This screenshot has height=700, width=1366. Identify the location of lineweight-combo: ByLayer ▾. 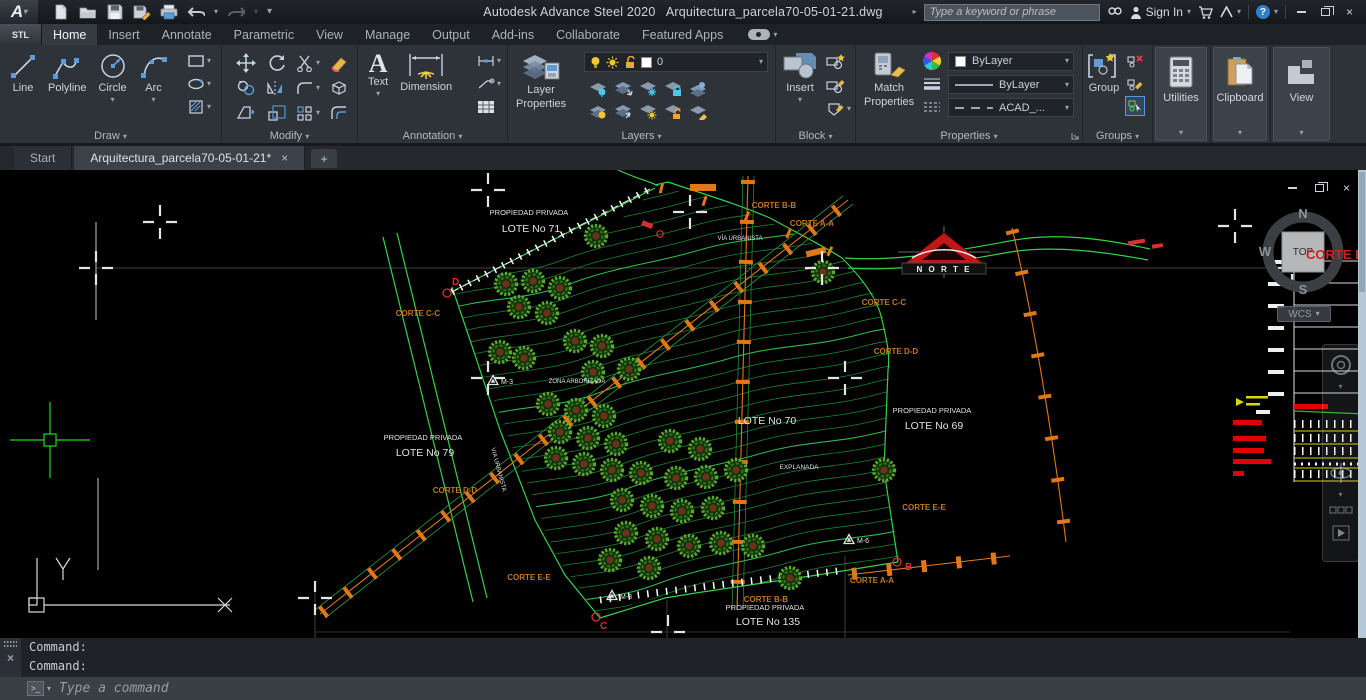
(1011, 84).